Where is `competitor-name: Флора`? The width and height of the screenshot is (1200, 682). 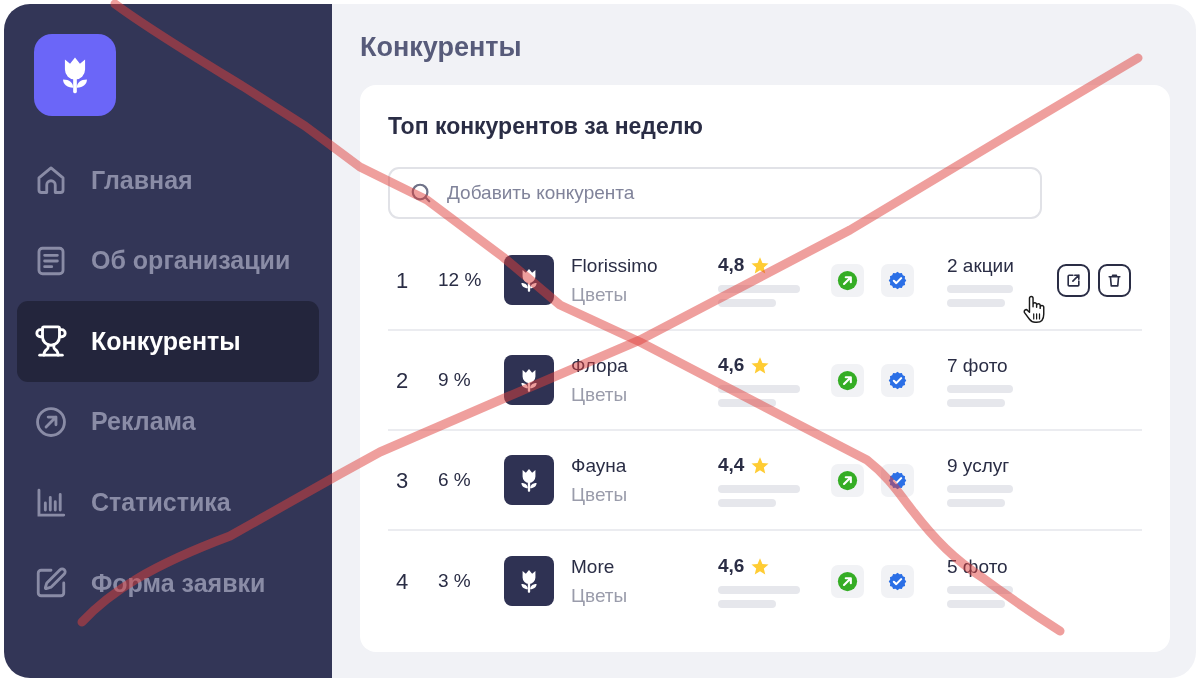 competitor-name: Флора is located at coordinates (599, 366).